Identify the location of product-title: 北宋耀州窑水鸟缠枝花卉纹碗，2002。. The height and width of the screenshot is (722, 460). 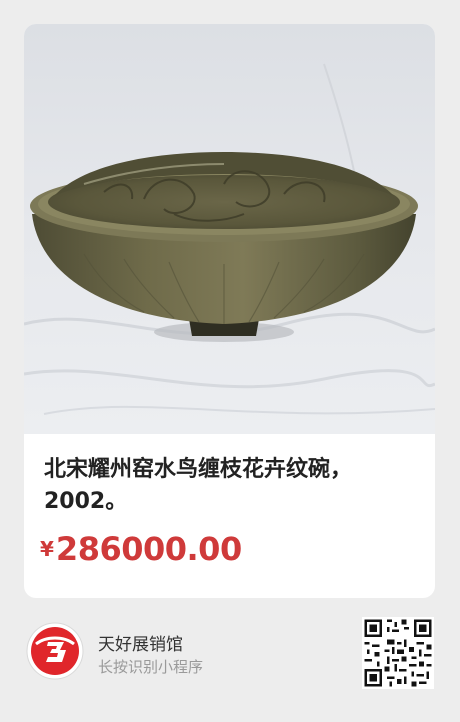
(198, 485).